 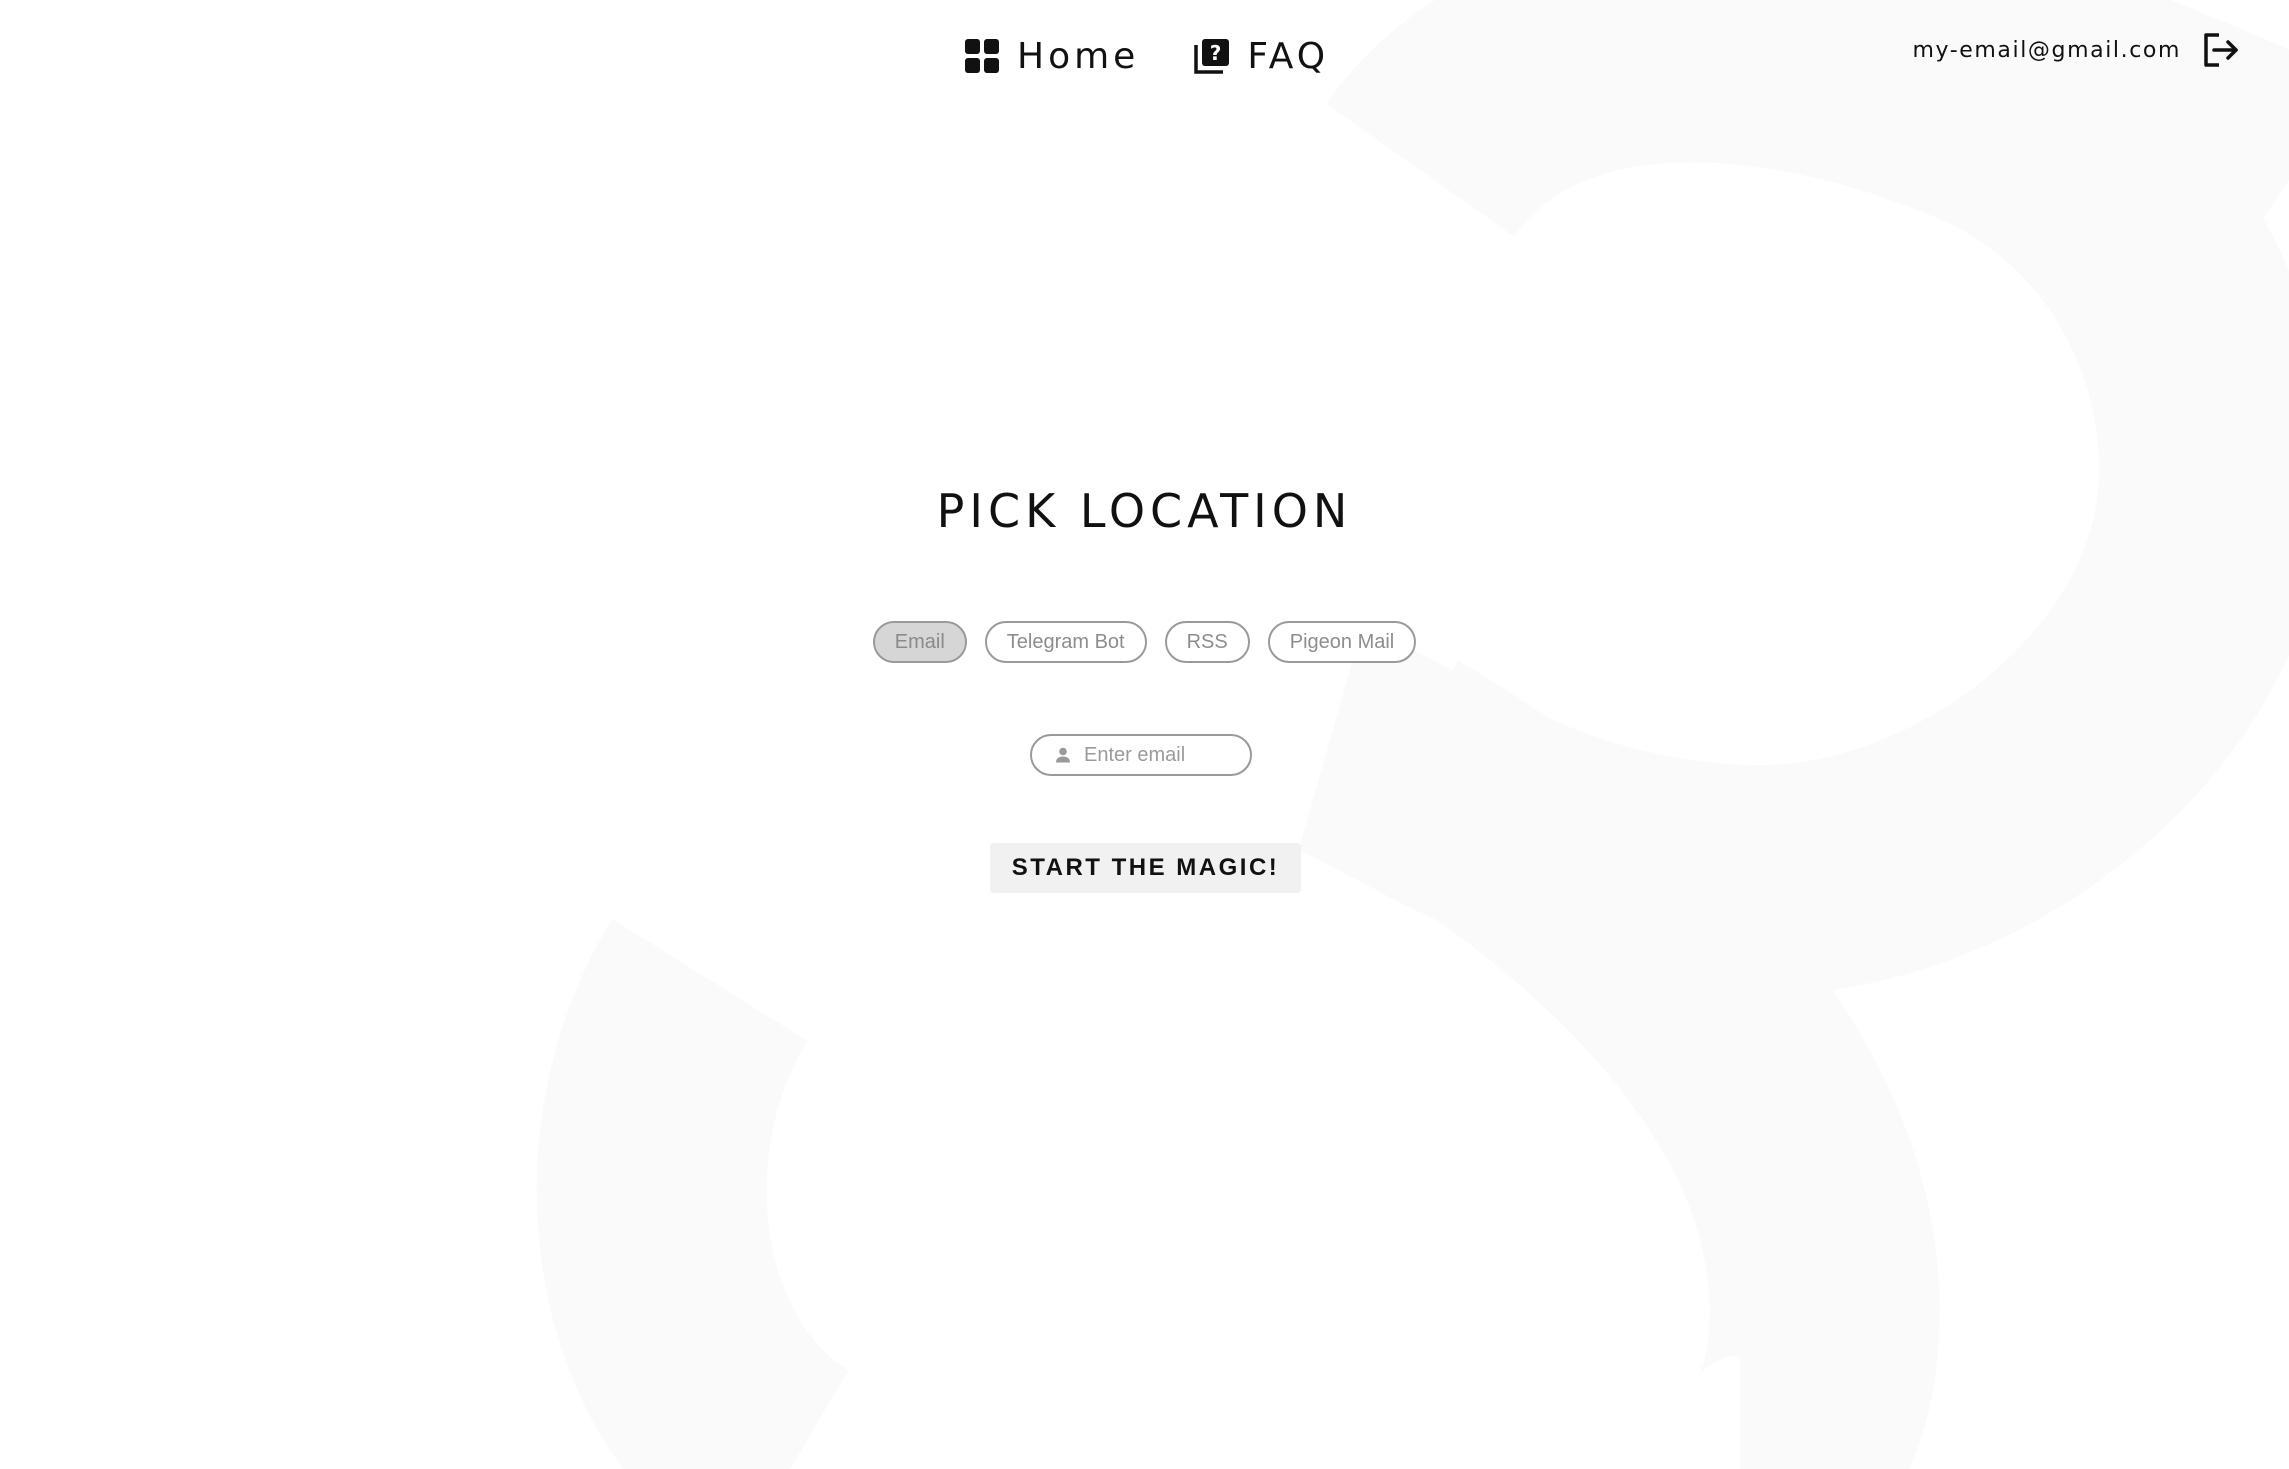 I want to click on option-pigeon-mail: Pigeon Mail, so click(x=1342, y=642).